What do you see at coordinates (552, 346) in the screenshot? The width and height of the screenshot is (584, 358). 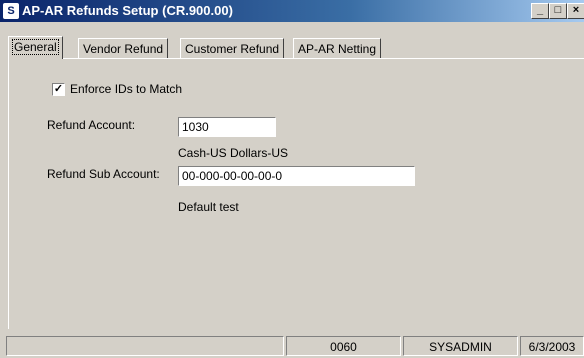 I see `status-date: 6/3/2003` at bounding box center [552, 346].